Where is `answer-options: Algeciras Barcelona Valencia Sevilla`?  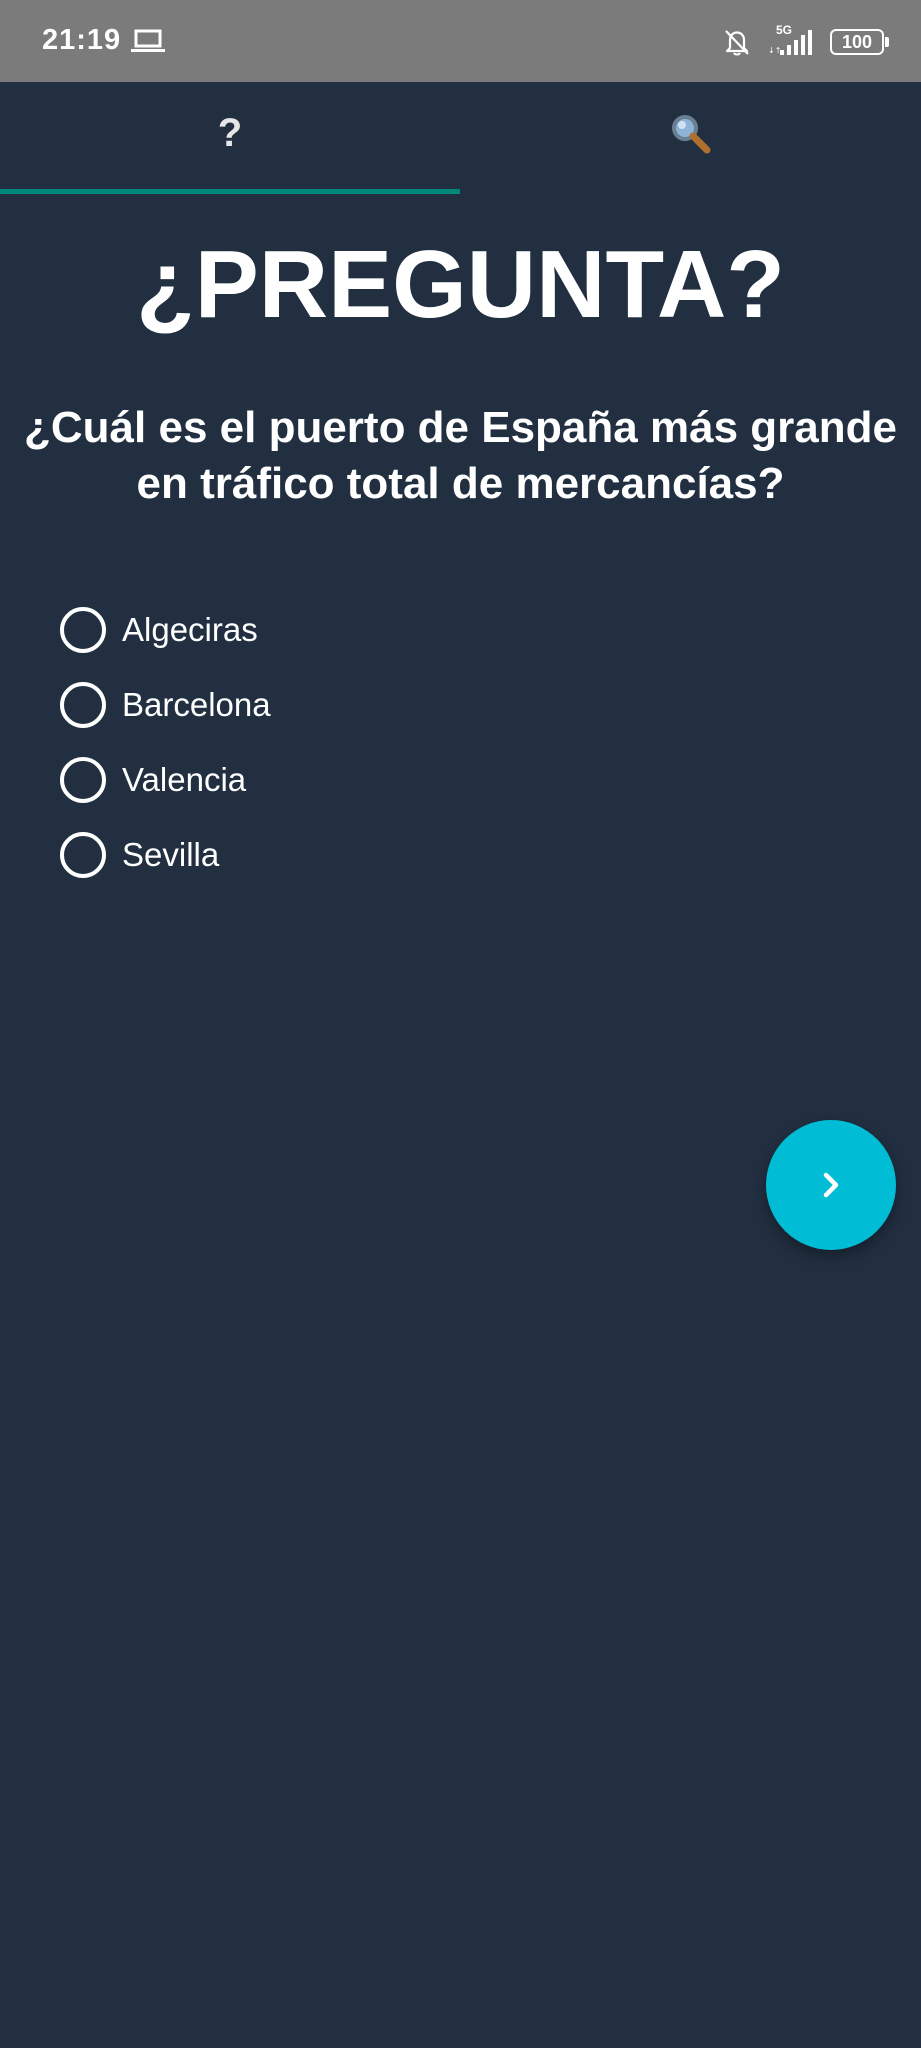
answer-options: Algeciras Barcelona Valencia Sevilla is located at coordinates (360, 742).